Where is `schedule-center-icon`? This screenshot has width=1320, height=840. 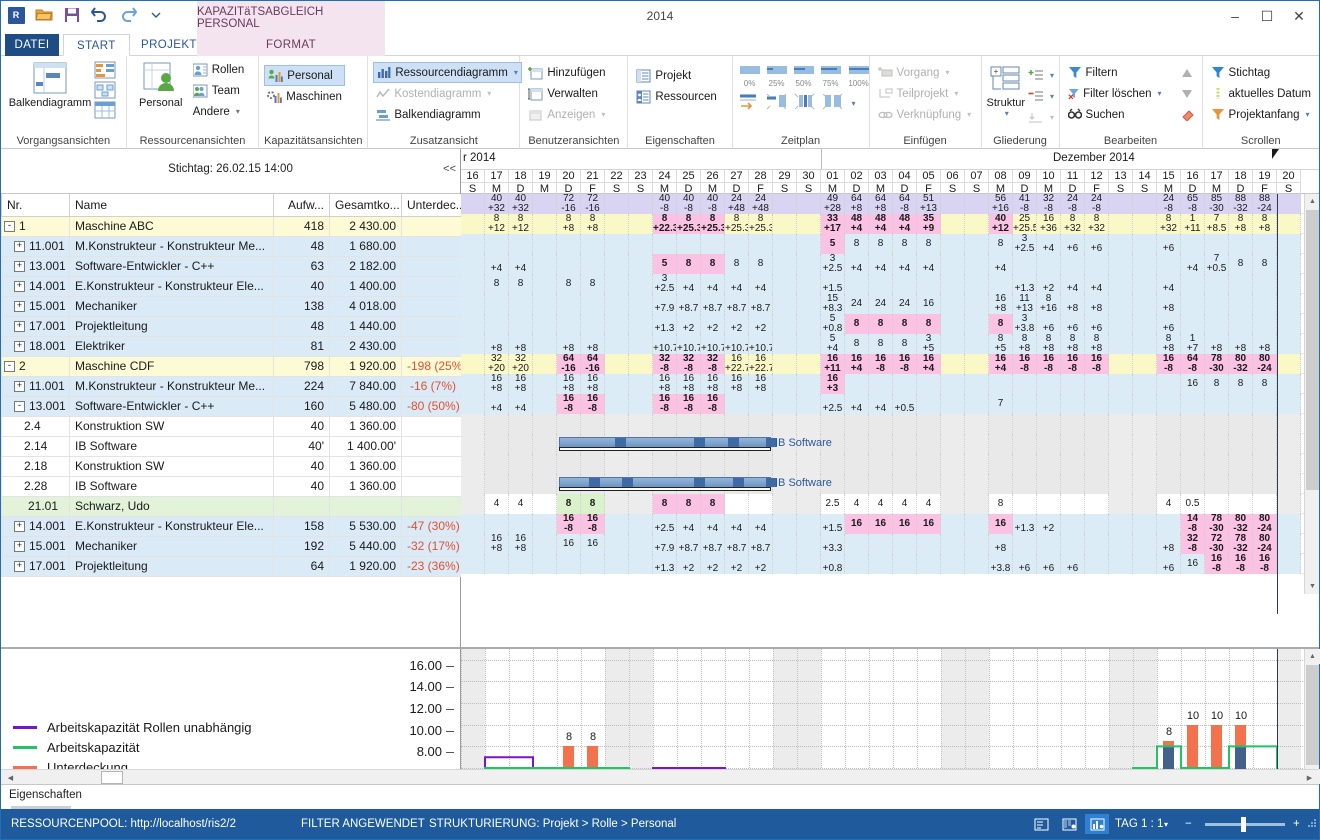
schedule-center-icon is located at coordinates (805, 103).